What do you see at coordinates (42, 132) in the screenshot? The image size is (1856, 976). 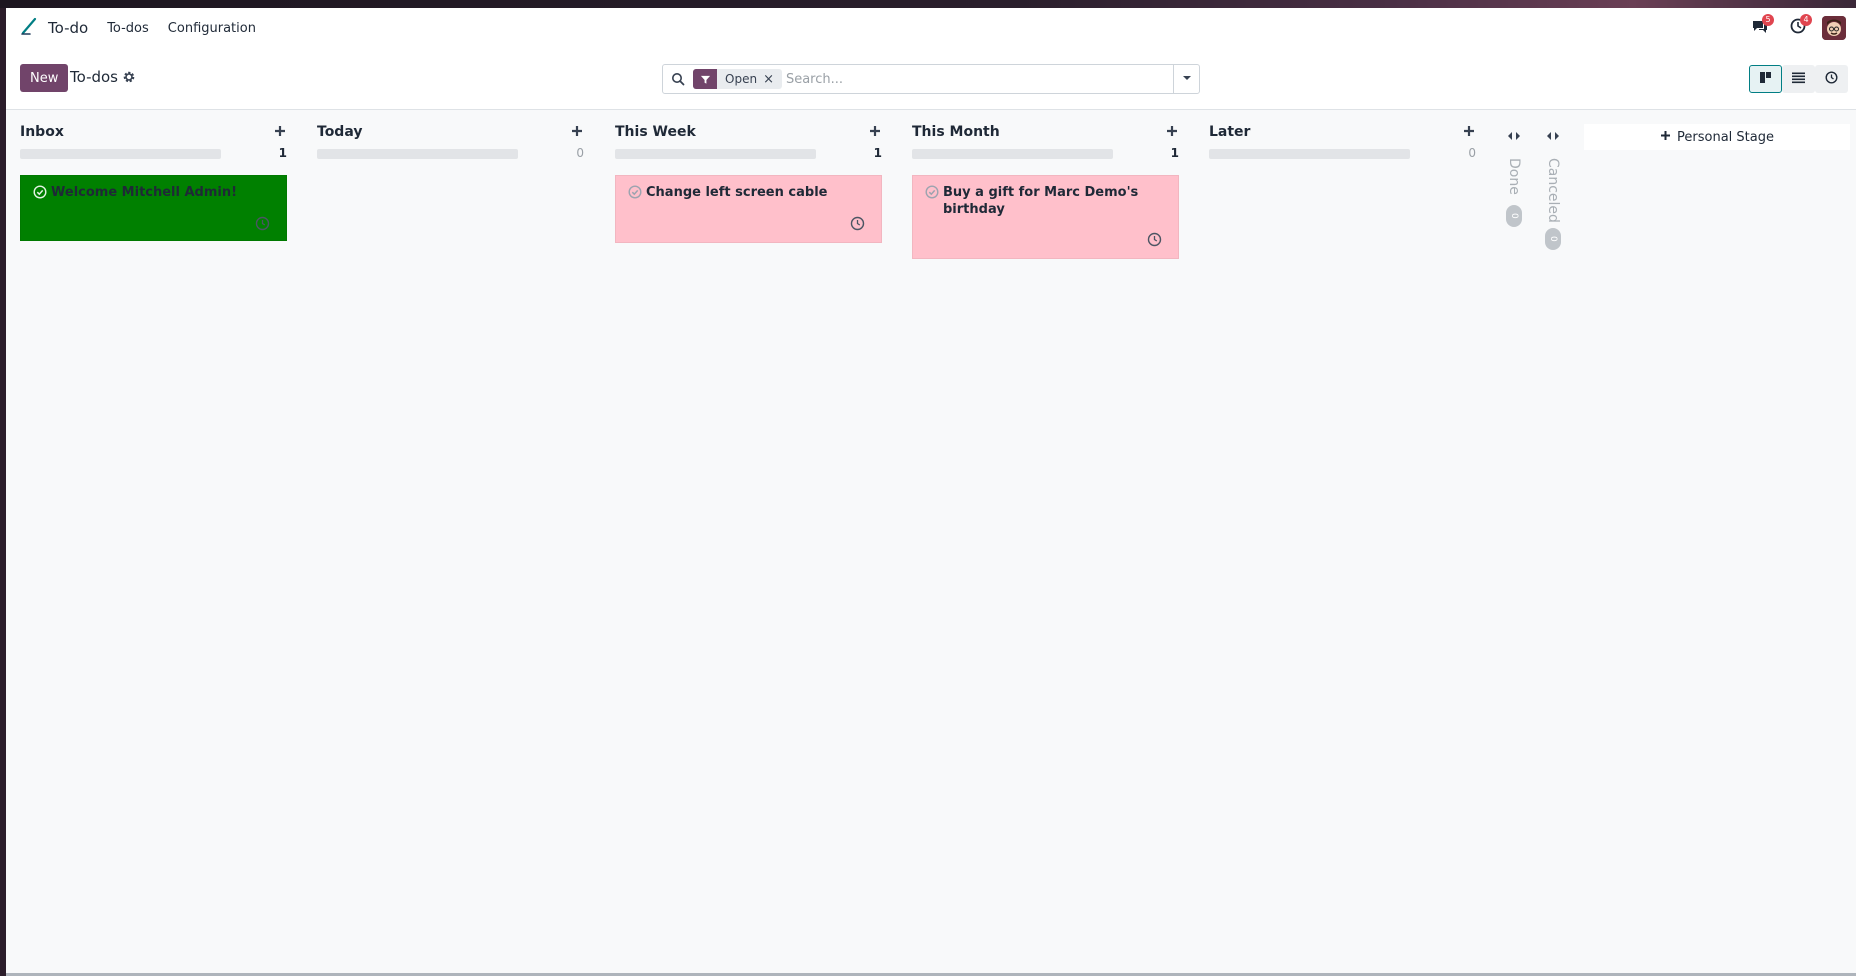 I see `column-title: Inbox` at bounding box center [42, 132].